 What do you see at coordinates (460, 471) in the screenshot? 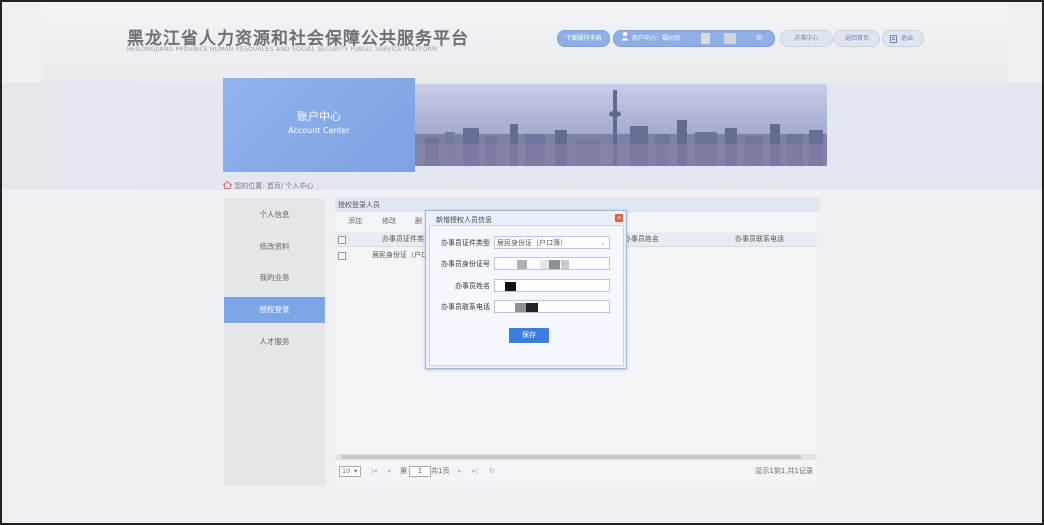
I see `next-page-icon: ▸` at bounding box center [460, 471].